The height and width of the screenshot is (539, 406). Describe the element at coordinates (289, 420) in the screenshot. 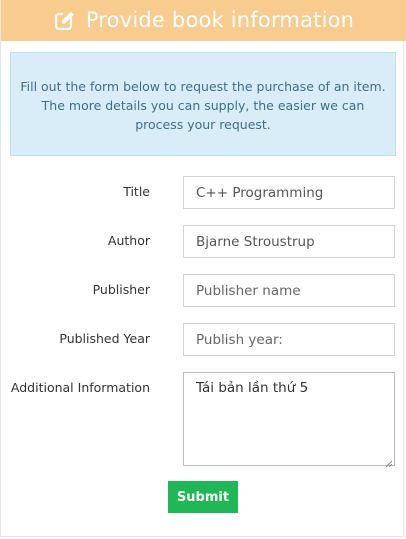

I see `additional-info-textarea: Tái bản lần thứ 5` at that location.